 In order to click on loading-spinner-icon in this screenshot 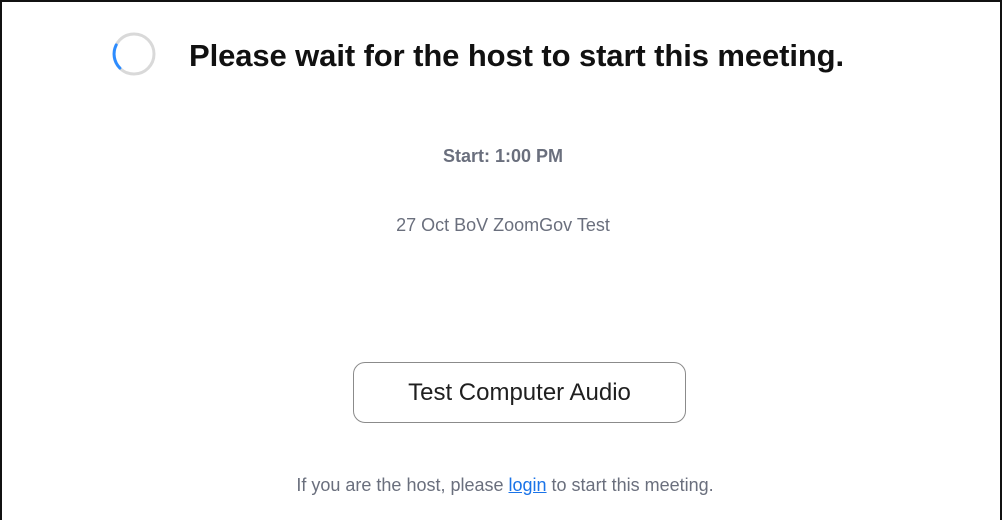, I will do `click(134, 54)`.